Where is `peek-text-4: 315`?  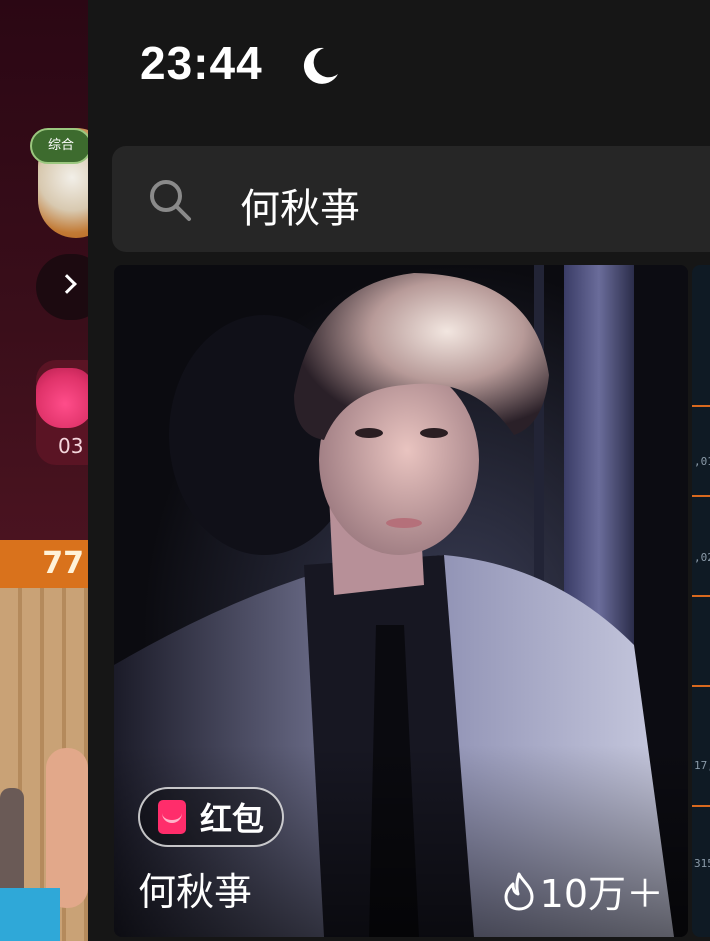
peek-text-4: 315 is located at coordinates (702, 863).